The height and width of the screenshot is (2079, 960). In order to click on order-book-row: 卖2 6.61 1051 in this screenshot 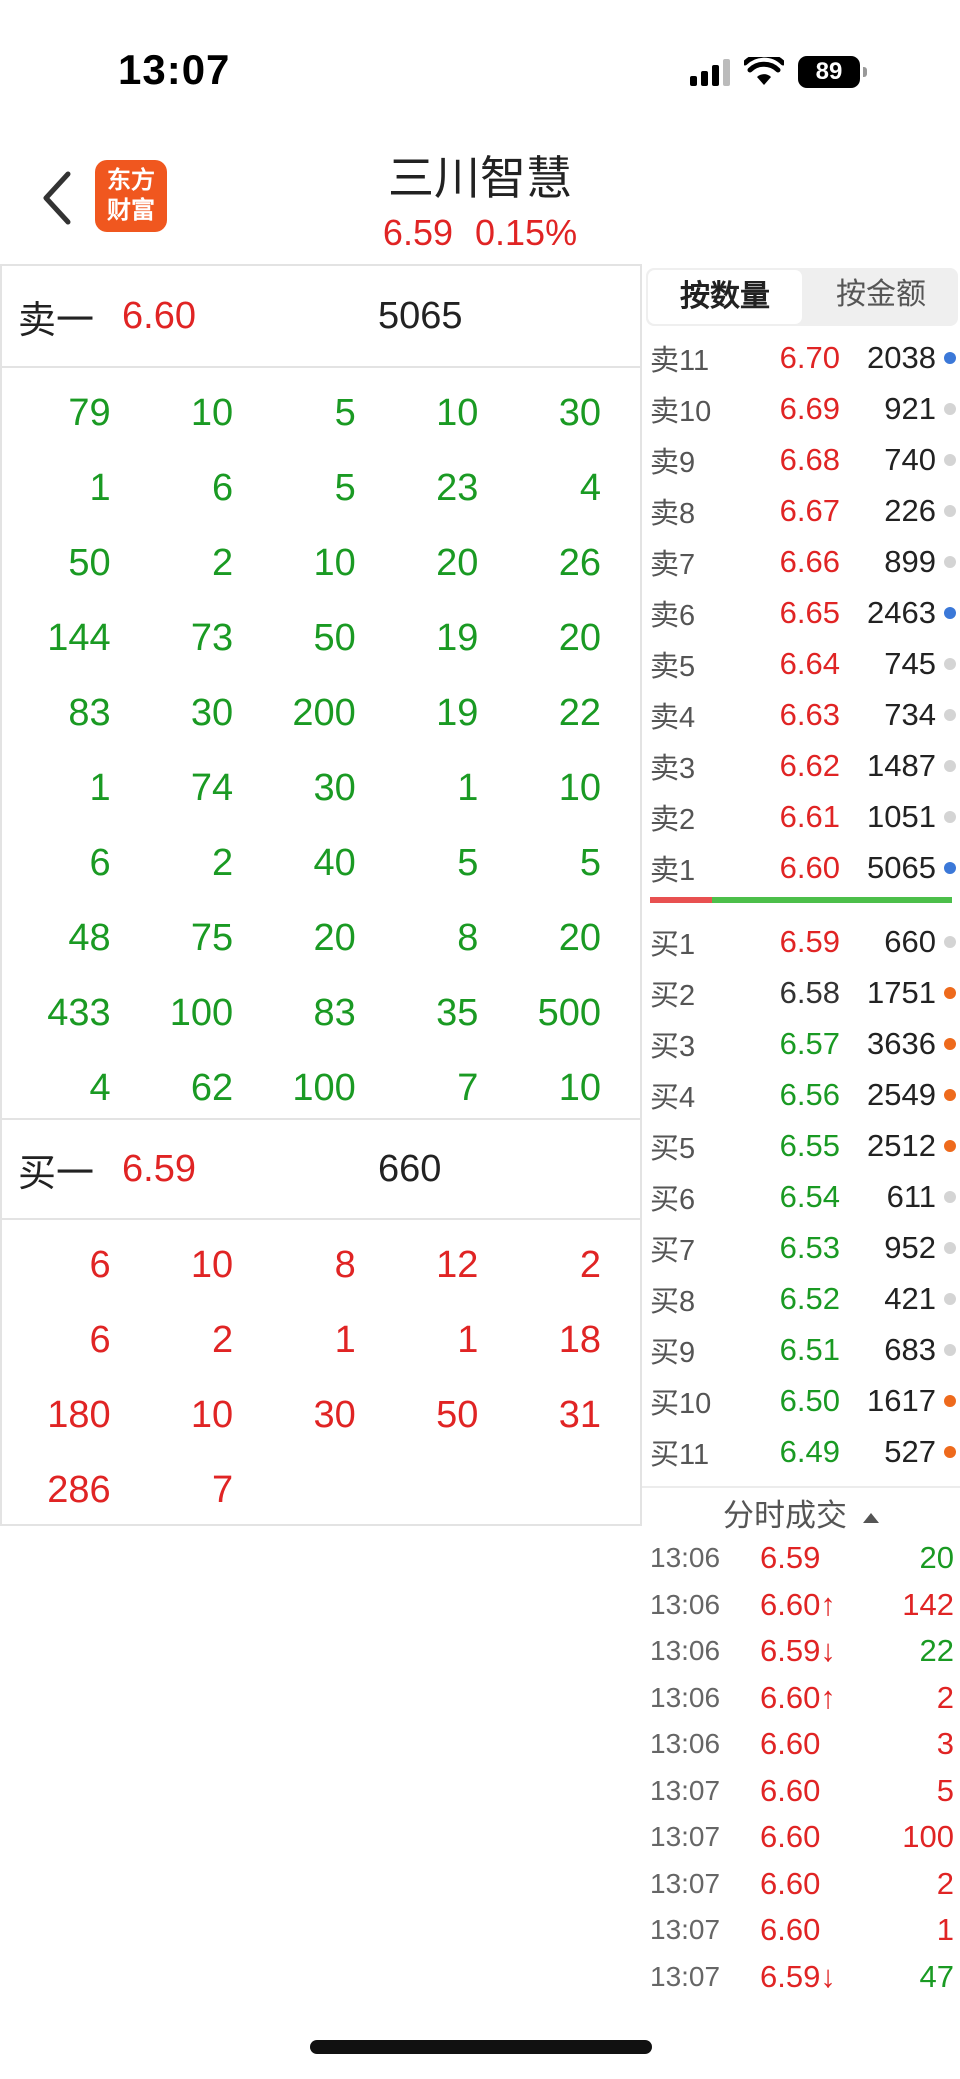, I will do `click(801, 816)`.